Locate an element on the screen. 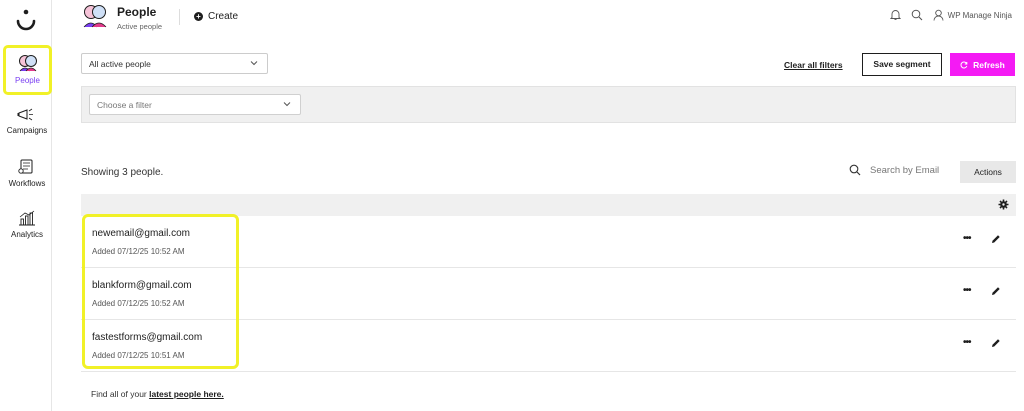 The width and height of the screenshot is (1024, 411). sidebar-item-analytics: Analytics is located at coordinates (27, 224).